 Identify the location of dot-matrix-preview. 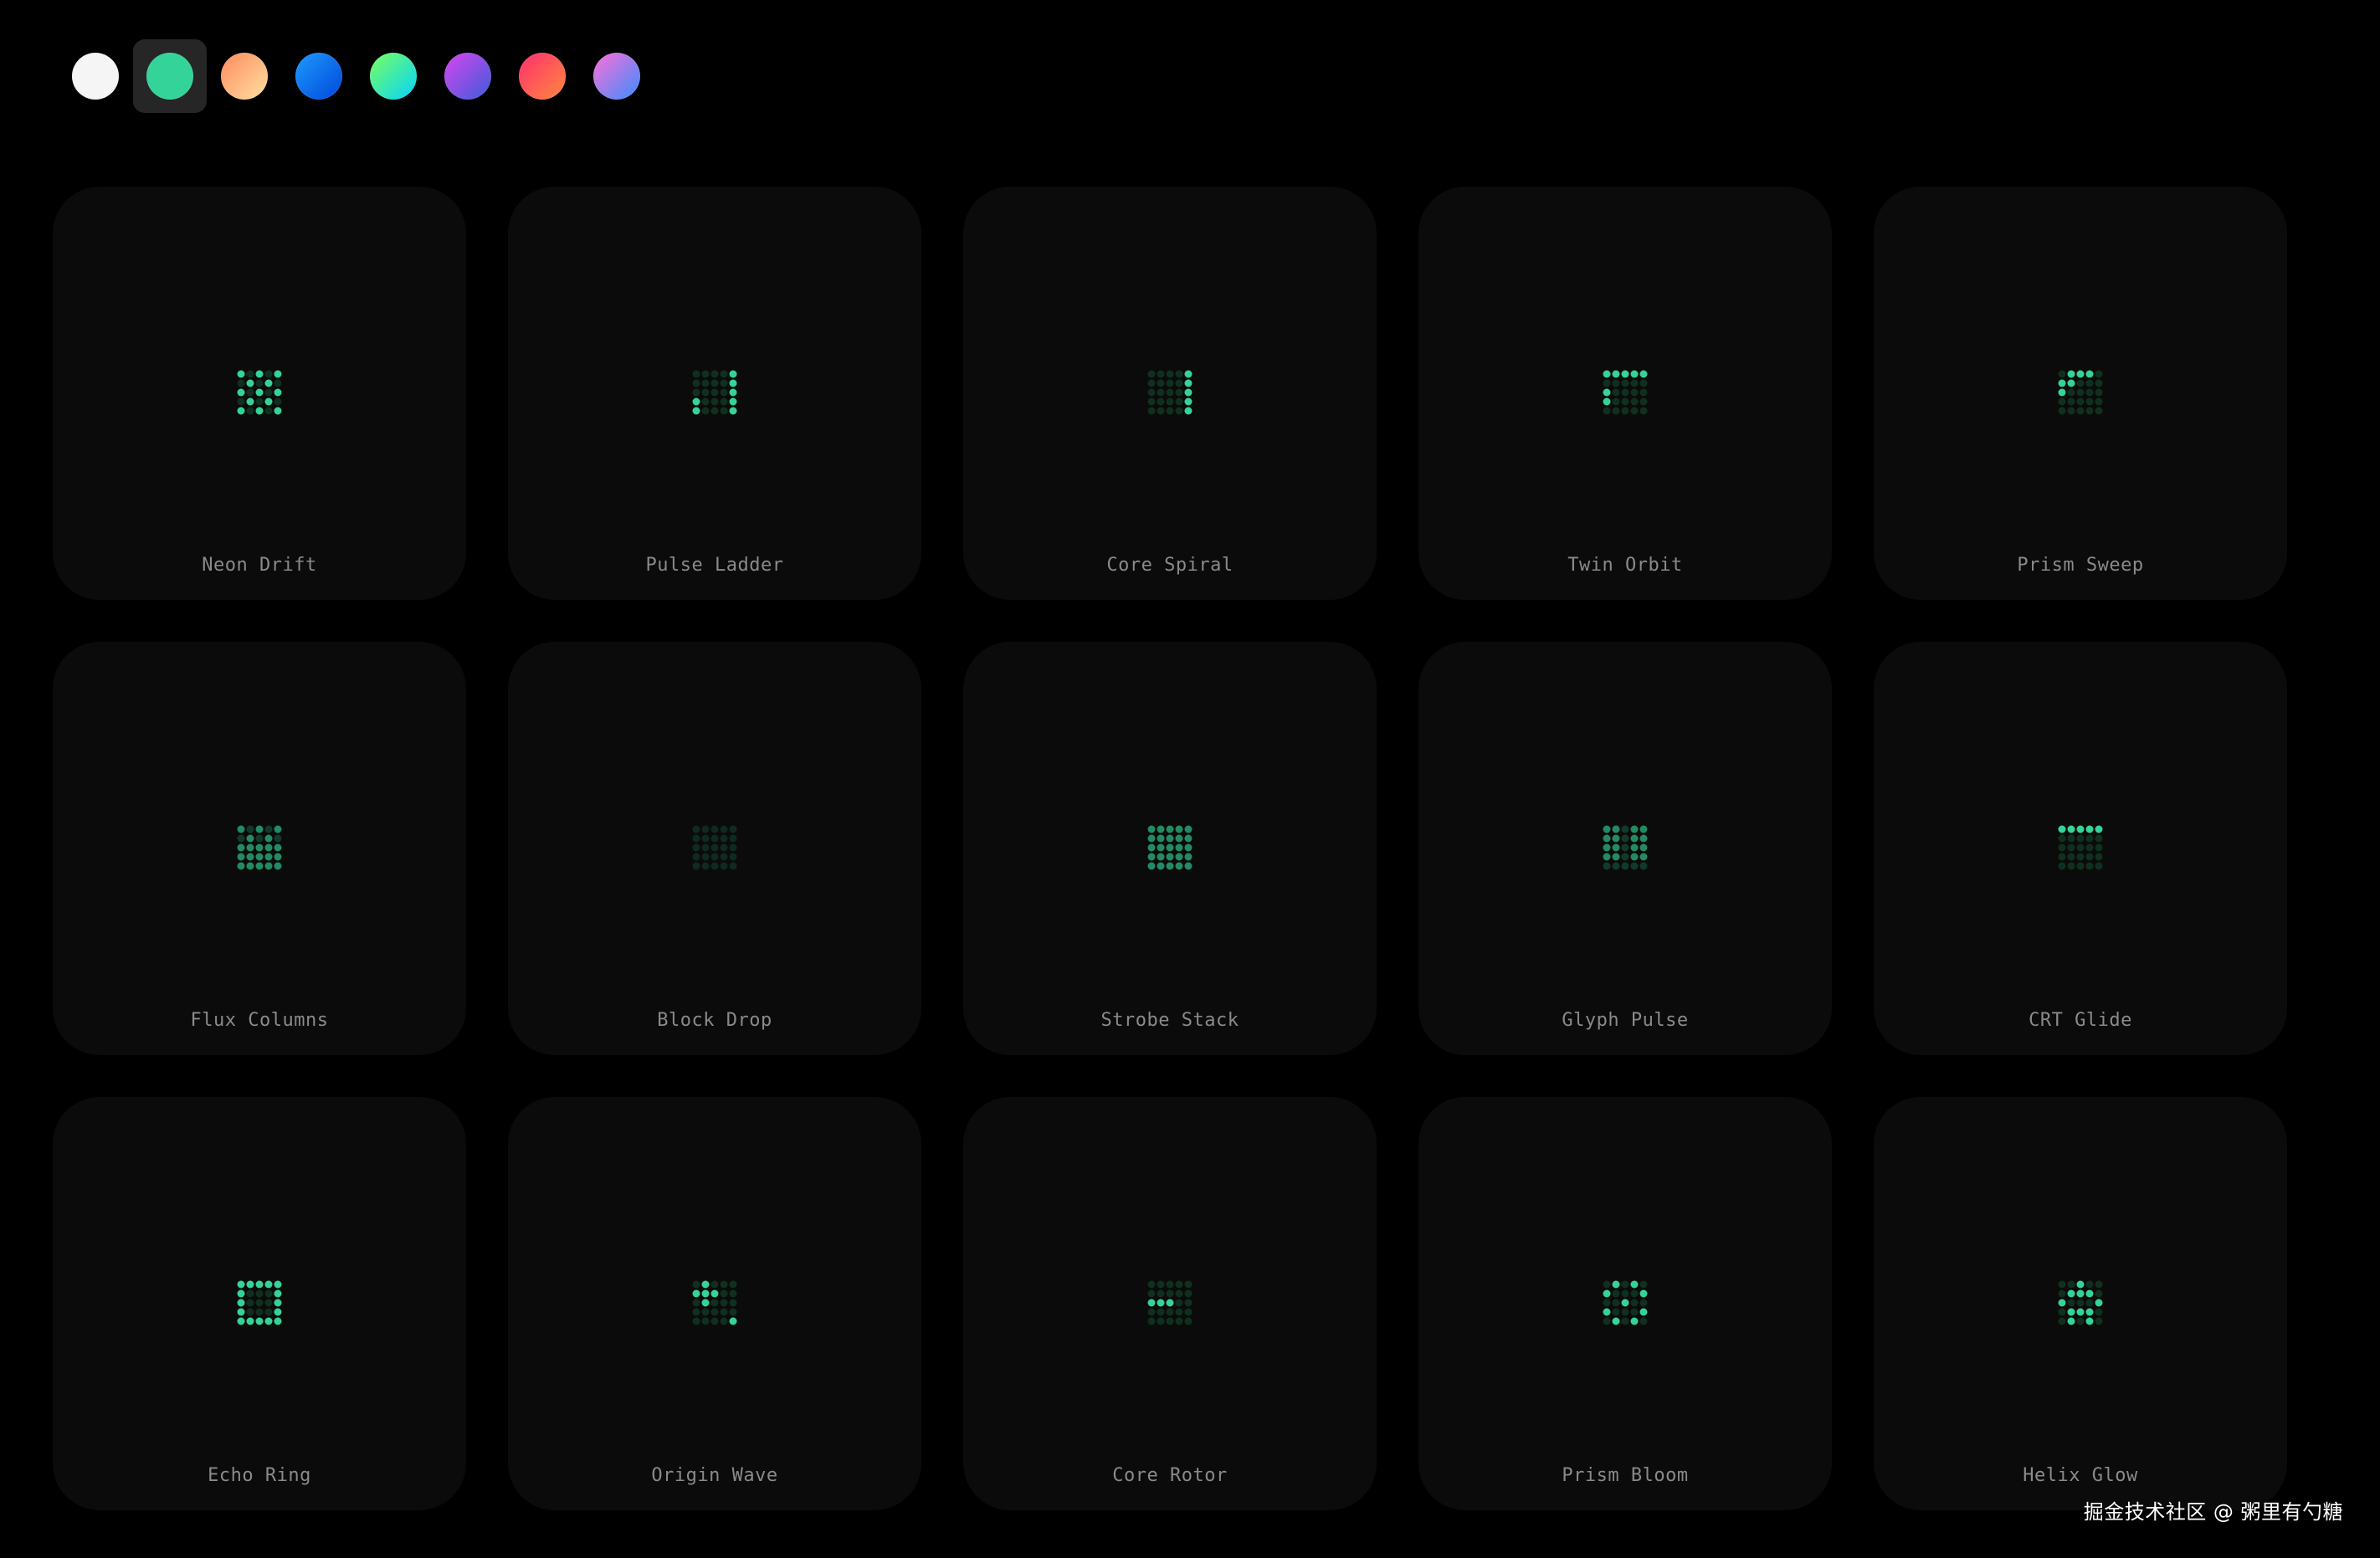
(2081, 848).